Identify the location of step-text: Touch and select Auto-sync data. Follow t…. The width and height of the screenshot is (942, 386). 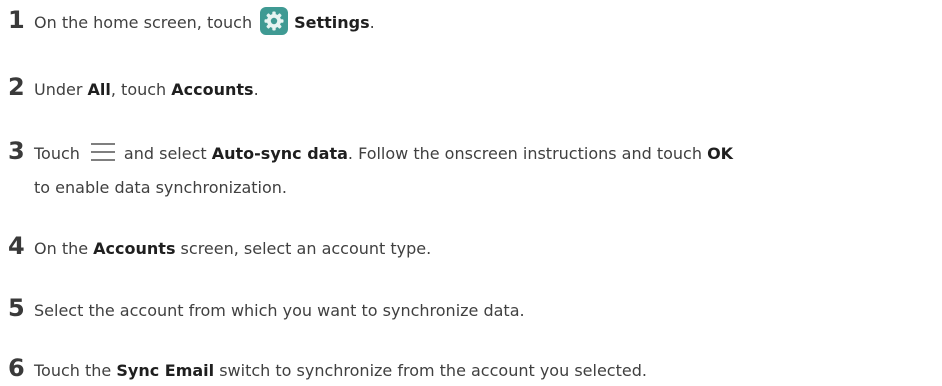
(383, 152).